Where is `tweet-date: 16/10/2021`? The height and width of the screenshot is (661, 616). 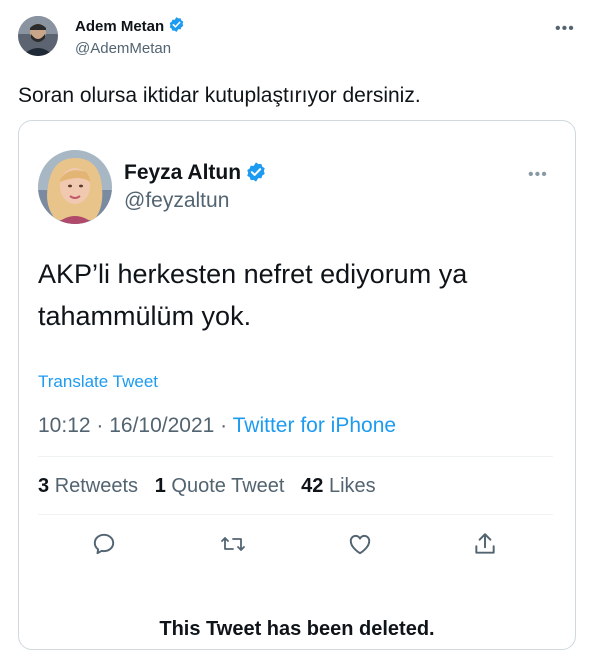
tweet-date: 16/10/2021 is located at coordinates (161, 425).